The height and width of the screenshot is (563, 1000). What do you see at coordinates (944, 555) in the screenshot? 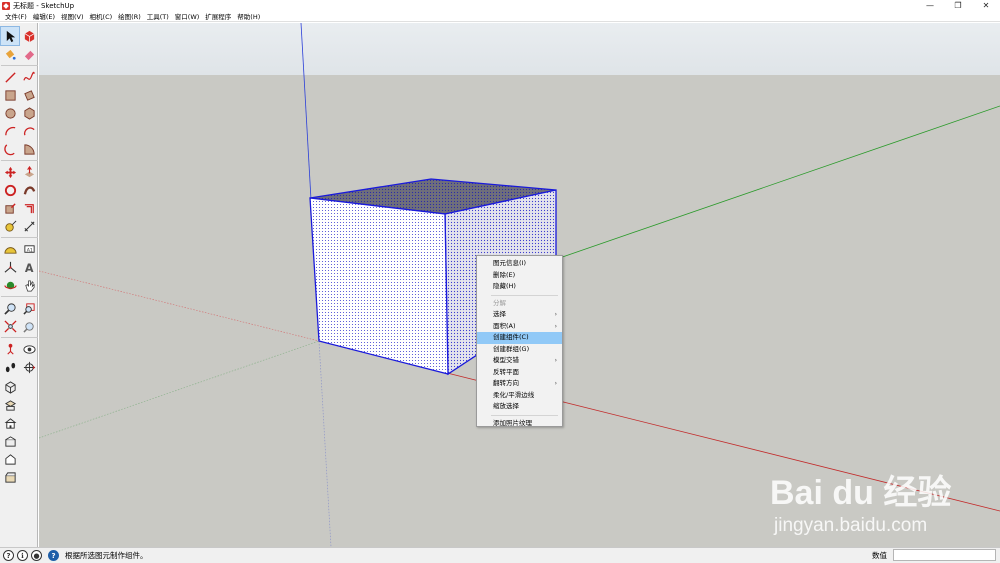
I see `measurements-input` at bounding box center [944, 555].